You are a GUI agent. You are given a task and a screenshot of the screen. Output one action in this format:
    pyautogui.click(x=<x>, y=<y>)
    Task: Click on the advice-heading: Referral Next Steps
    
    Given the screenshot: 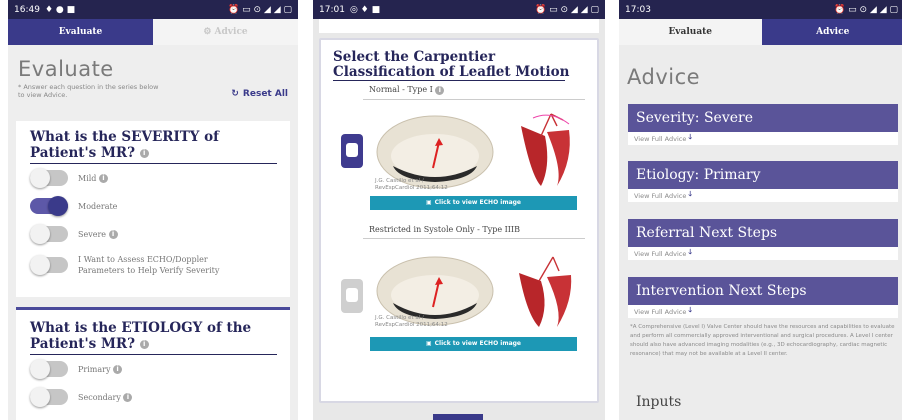 What is the action you would take?
    pyautogui.click(x=763, y=233)
    